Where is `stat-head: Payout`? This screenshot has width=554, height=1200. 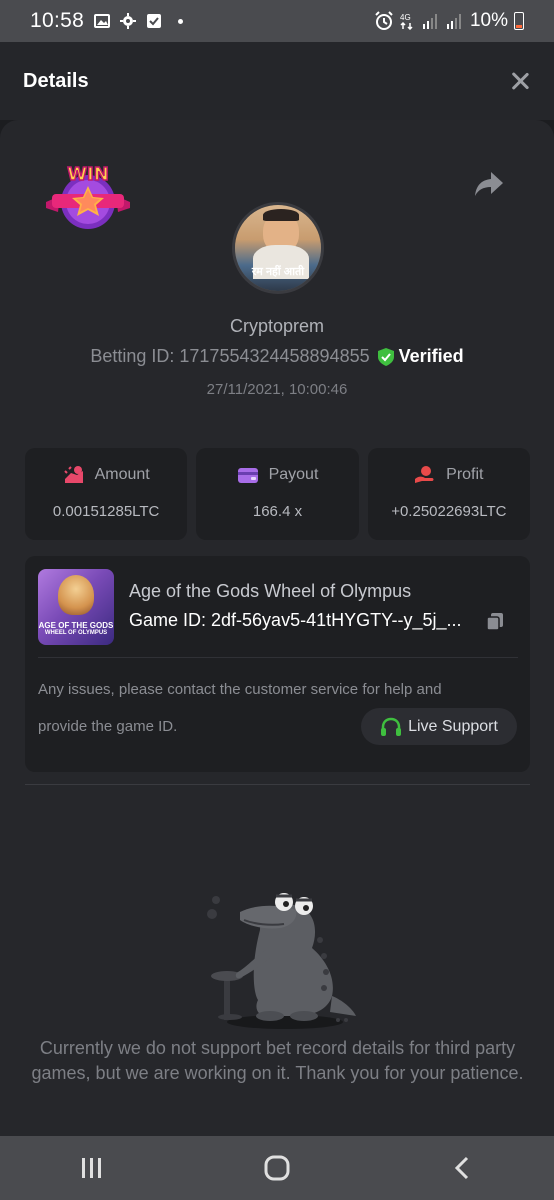 stat-head: Payout is located at coordinates (278, 475).